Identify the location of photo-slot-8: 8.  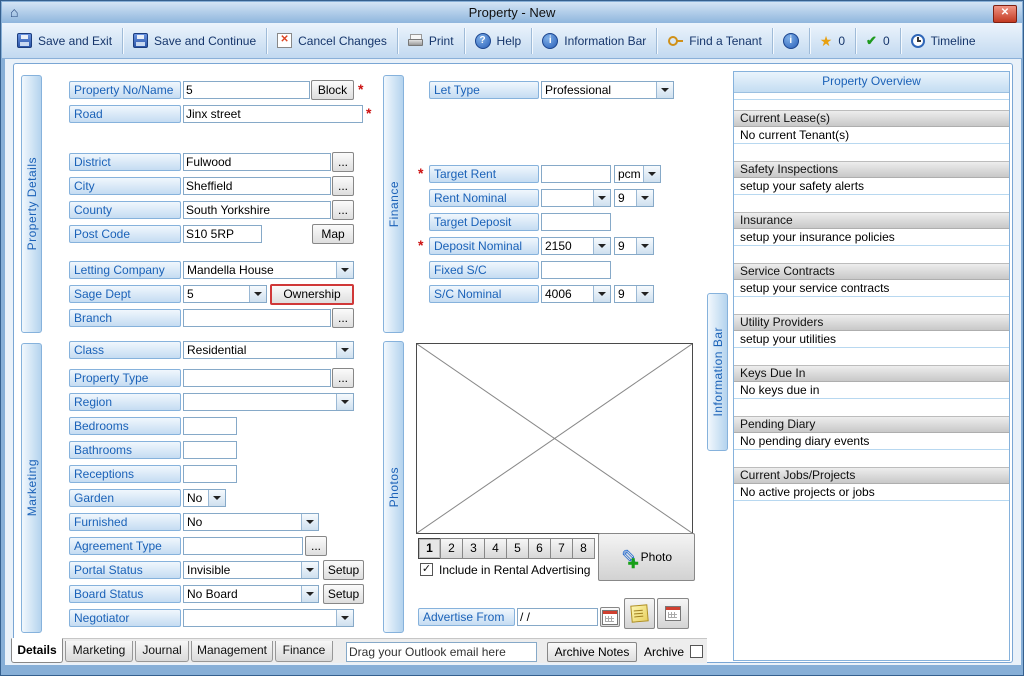
(583, 548).